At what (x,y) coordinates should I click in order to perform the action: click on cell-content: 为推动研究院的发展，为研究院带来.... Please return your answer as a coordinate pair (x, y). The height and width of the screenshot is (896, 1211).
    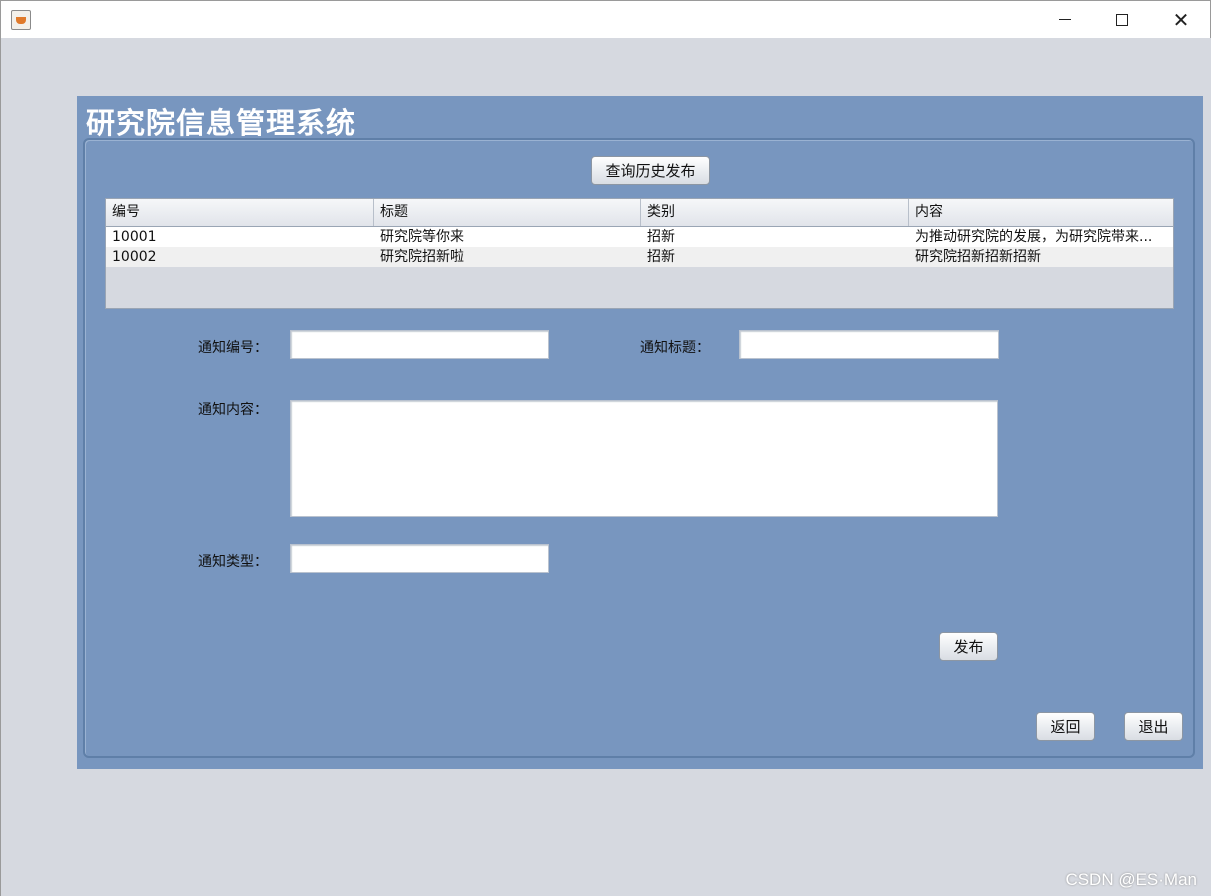
    Looking at the image, I should click on (1034, 237).